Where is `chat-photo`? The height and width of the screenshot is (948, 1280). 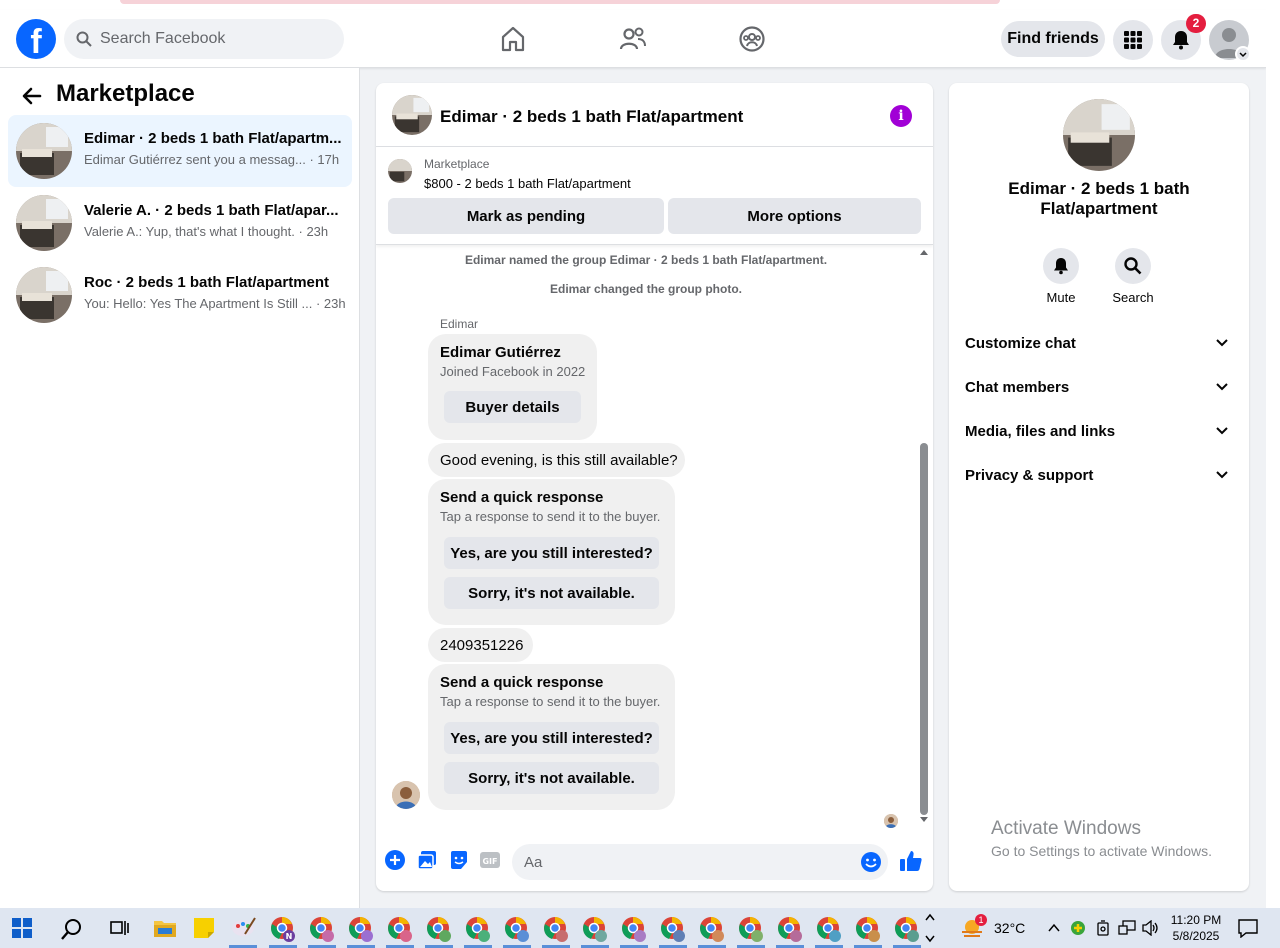
chat-photo is located at coordinates (1099, 135).